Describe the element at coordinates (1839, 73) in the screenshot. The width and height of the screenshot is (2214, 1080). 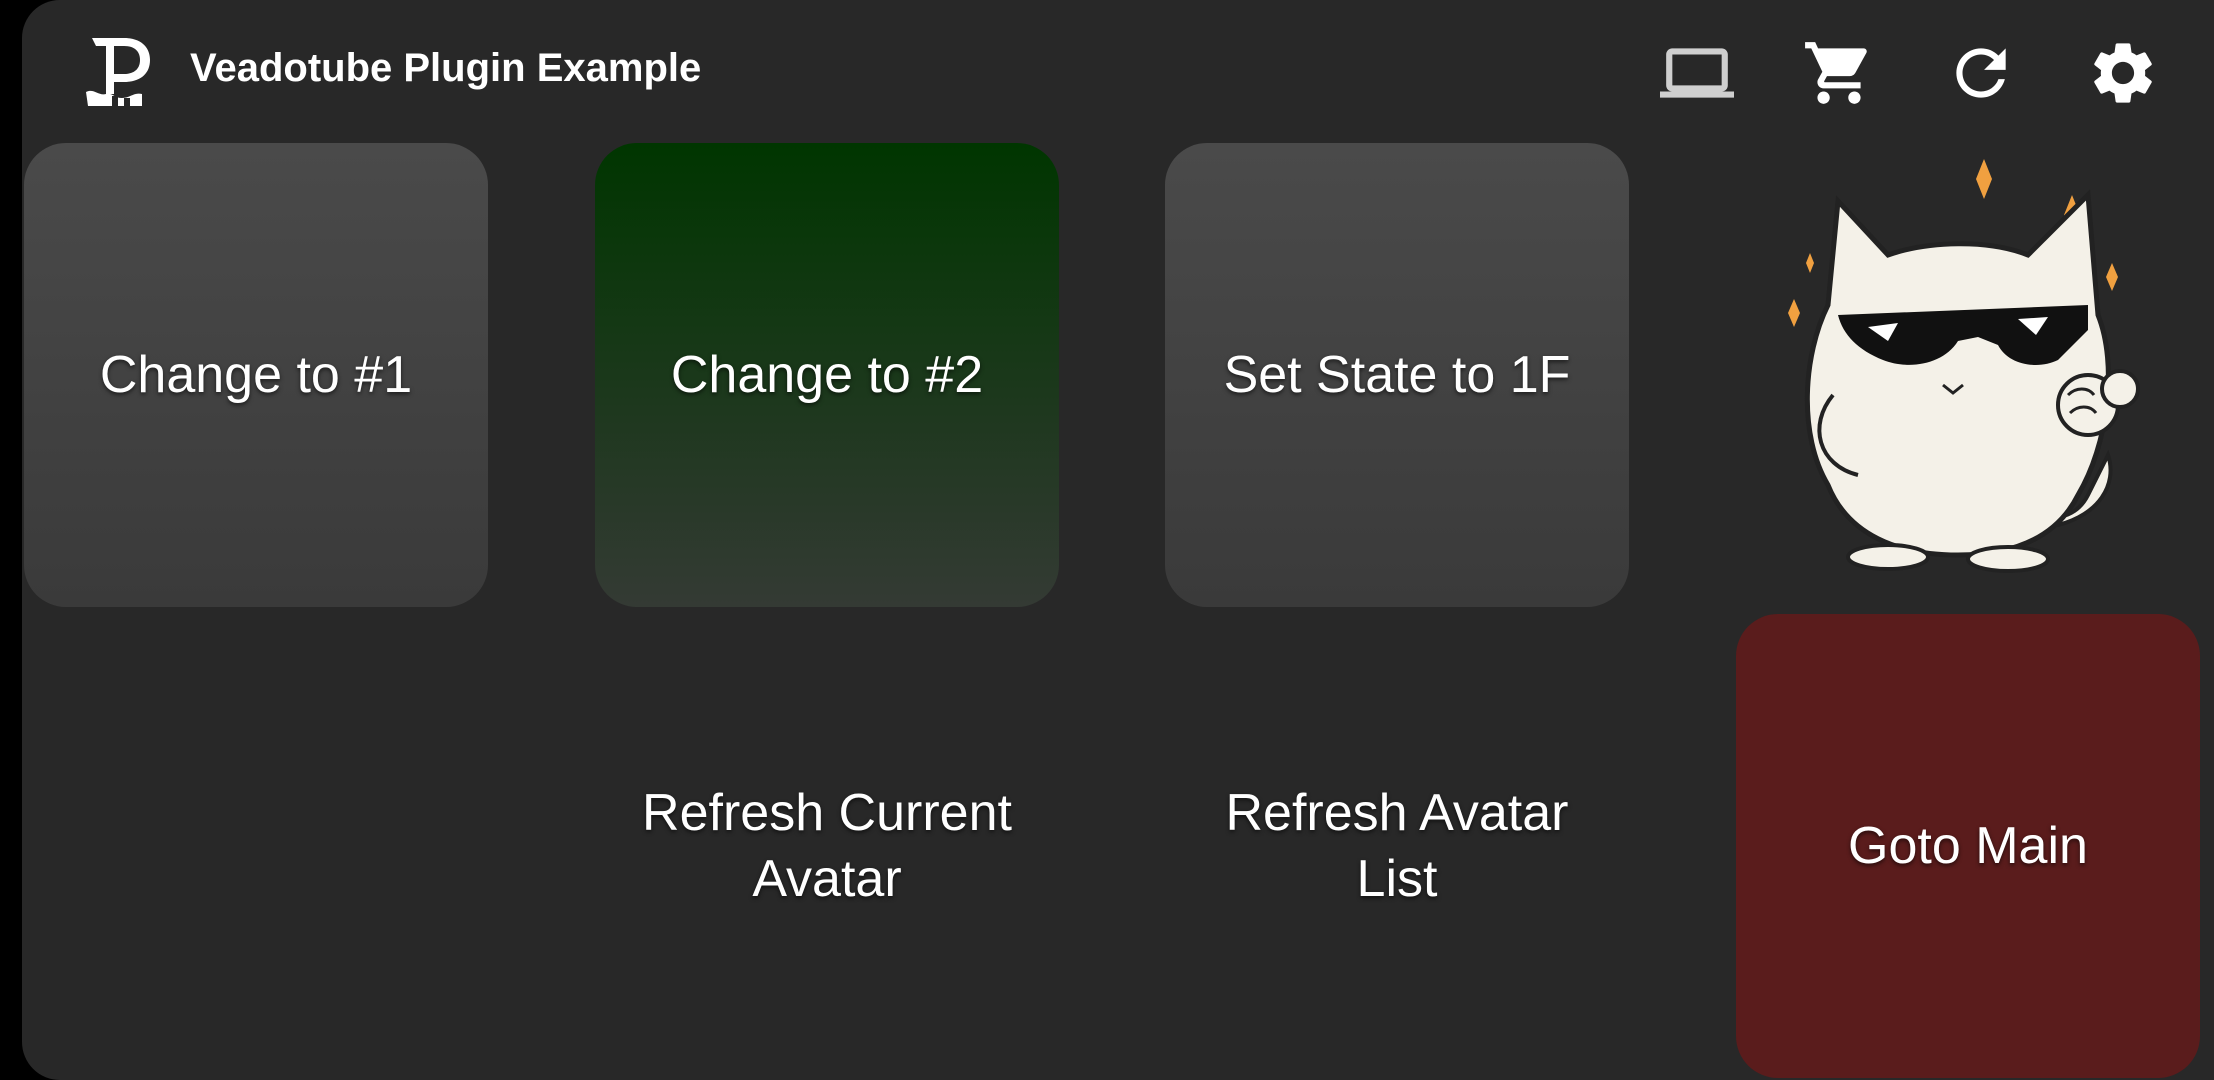
I see `cart-icon` at that location.